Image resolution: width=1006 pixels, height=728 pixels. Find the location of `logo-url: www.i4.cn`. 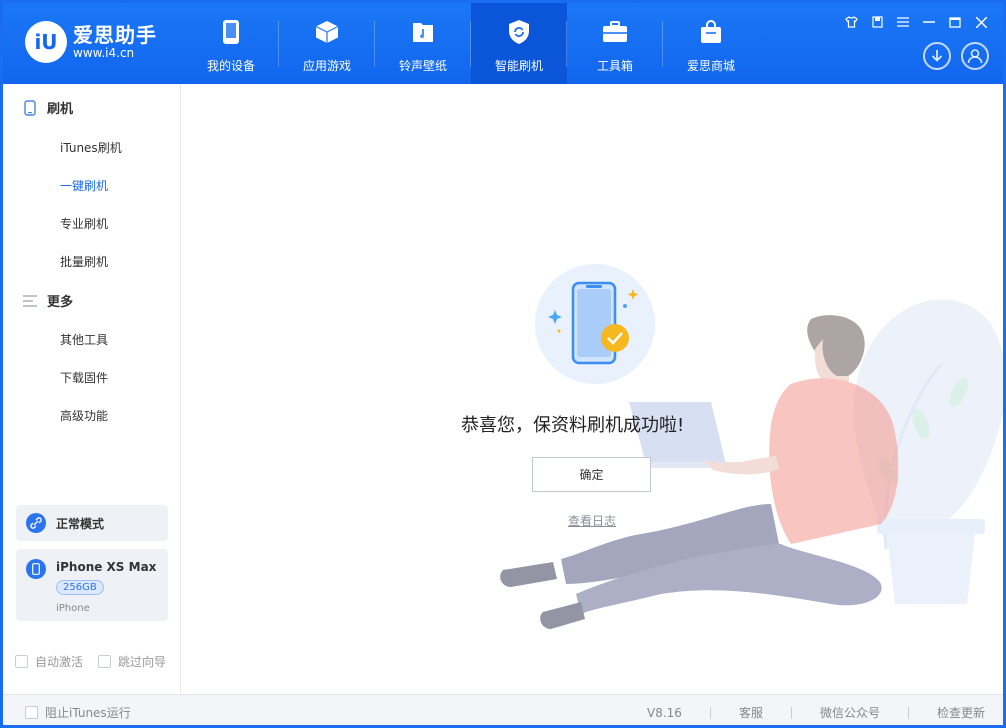

logo-url: www.i4.cn is located at coordinates (104, 53).